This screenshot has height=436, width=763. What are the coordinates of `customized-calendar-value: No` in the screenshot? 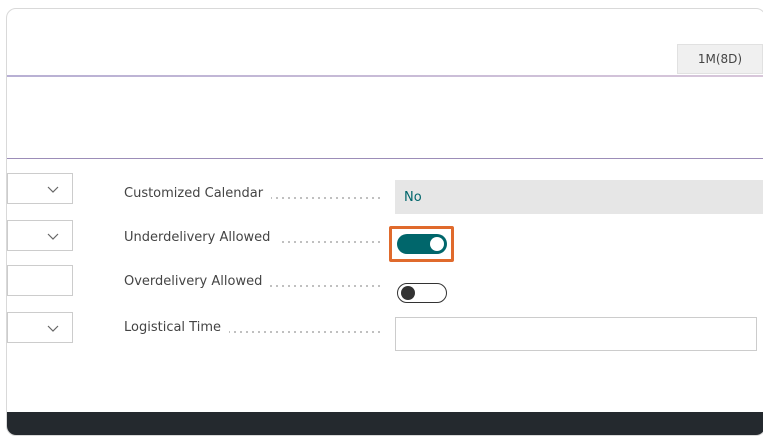 It's located at (413, 197).